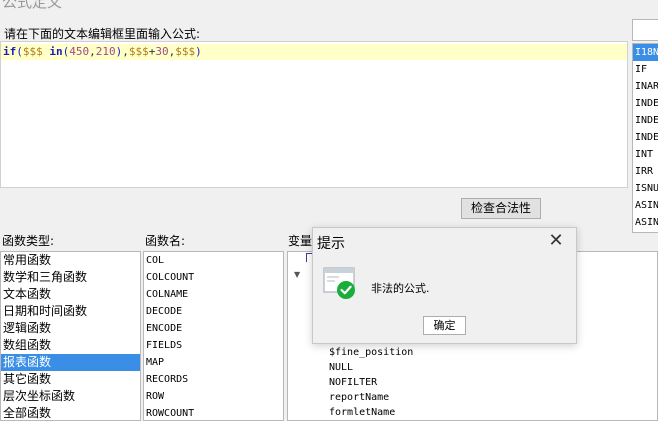 This screenshot has width=658, height=421. What do you see at coordinates (213, 396) in the screenshot?
I see `function-name-item: ROW` at bounding box center [213, 396].